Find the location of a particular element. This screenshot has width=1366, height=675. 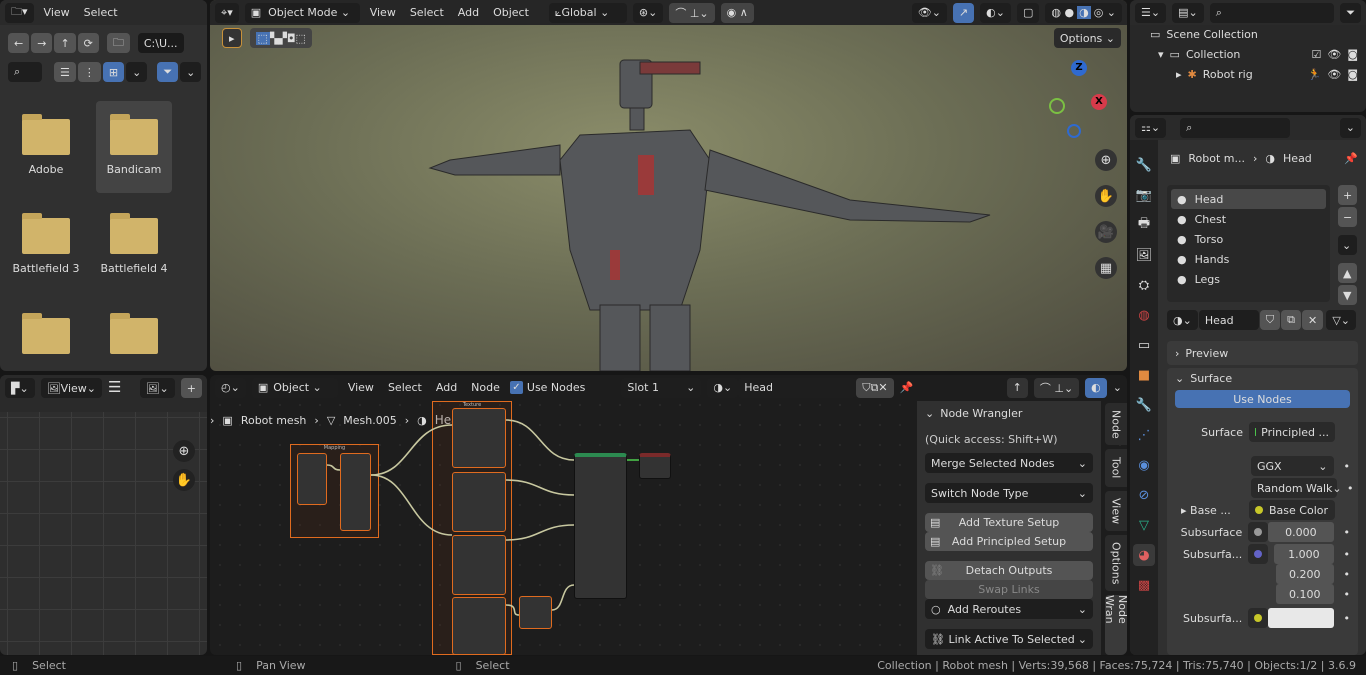

subsurface-field: 0.000 is located at coordinates (1301, 532).